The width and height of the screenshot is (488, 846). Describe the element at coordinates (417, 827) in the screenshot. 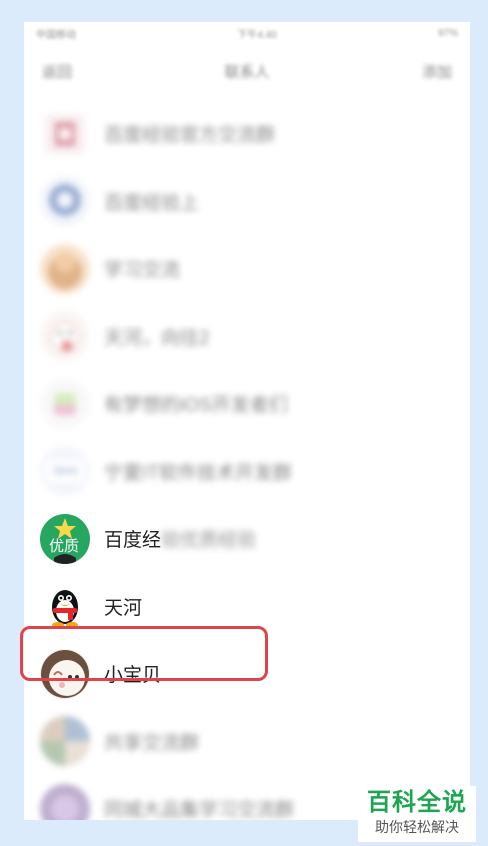

I see `watermark-subtitle: 助你轻松解决` at that location.